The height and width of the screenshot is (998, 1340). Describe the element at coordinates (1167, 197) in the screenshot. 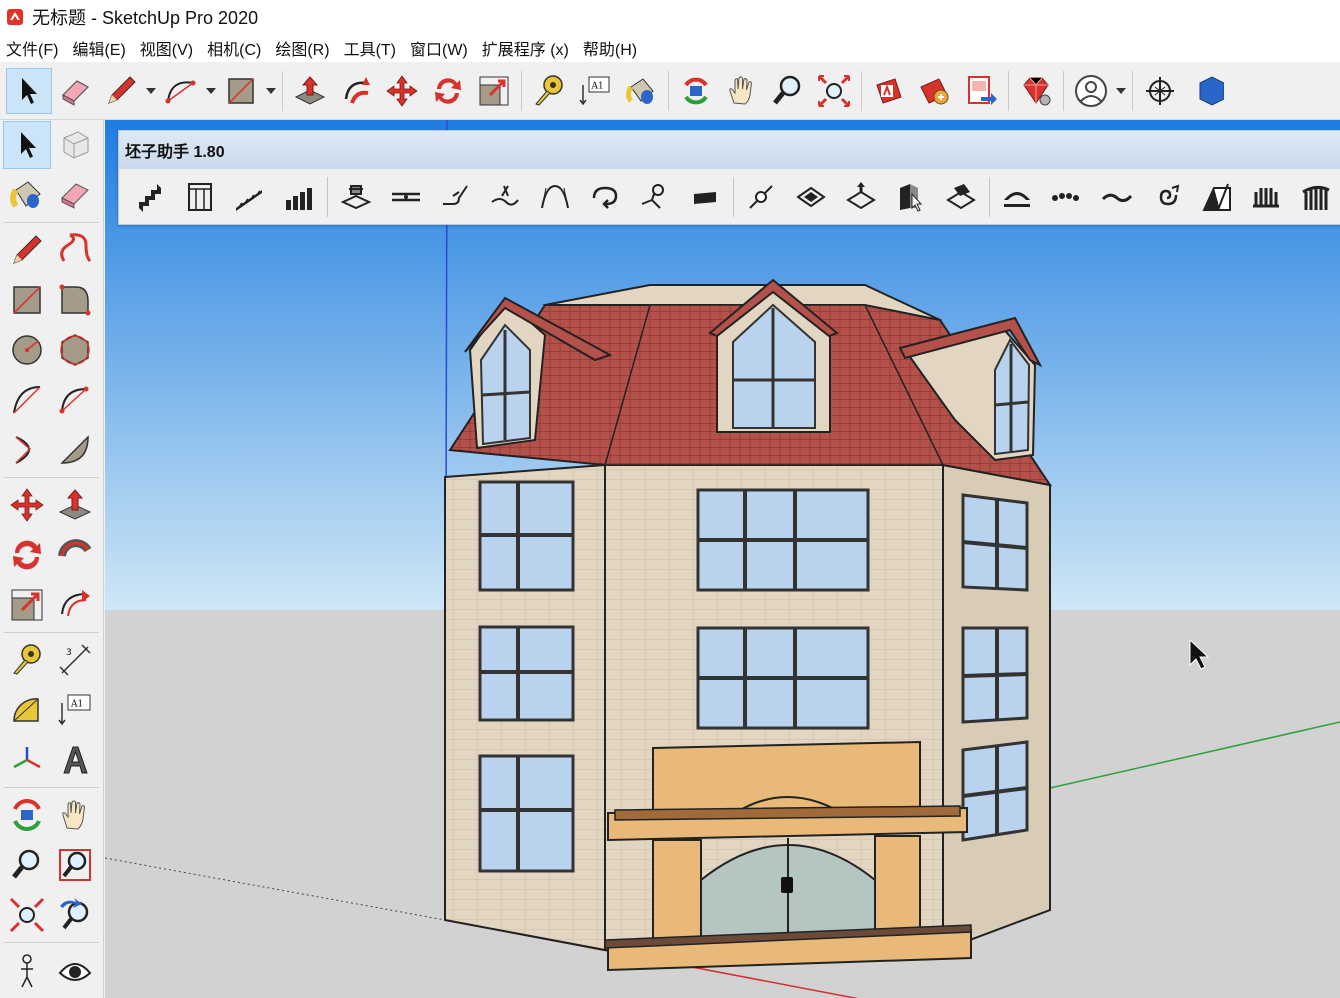

I see `spiral-button` at that location.